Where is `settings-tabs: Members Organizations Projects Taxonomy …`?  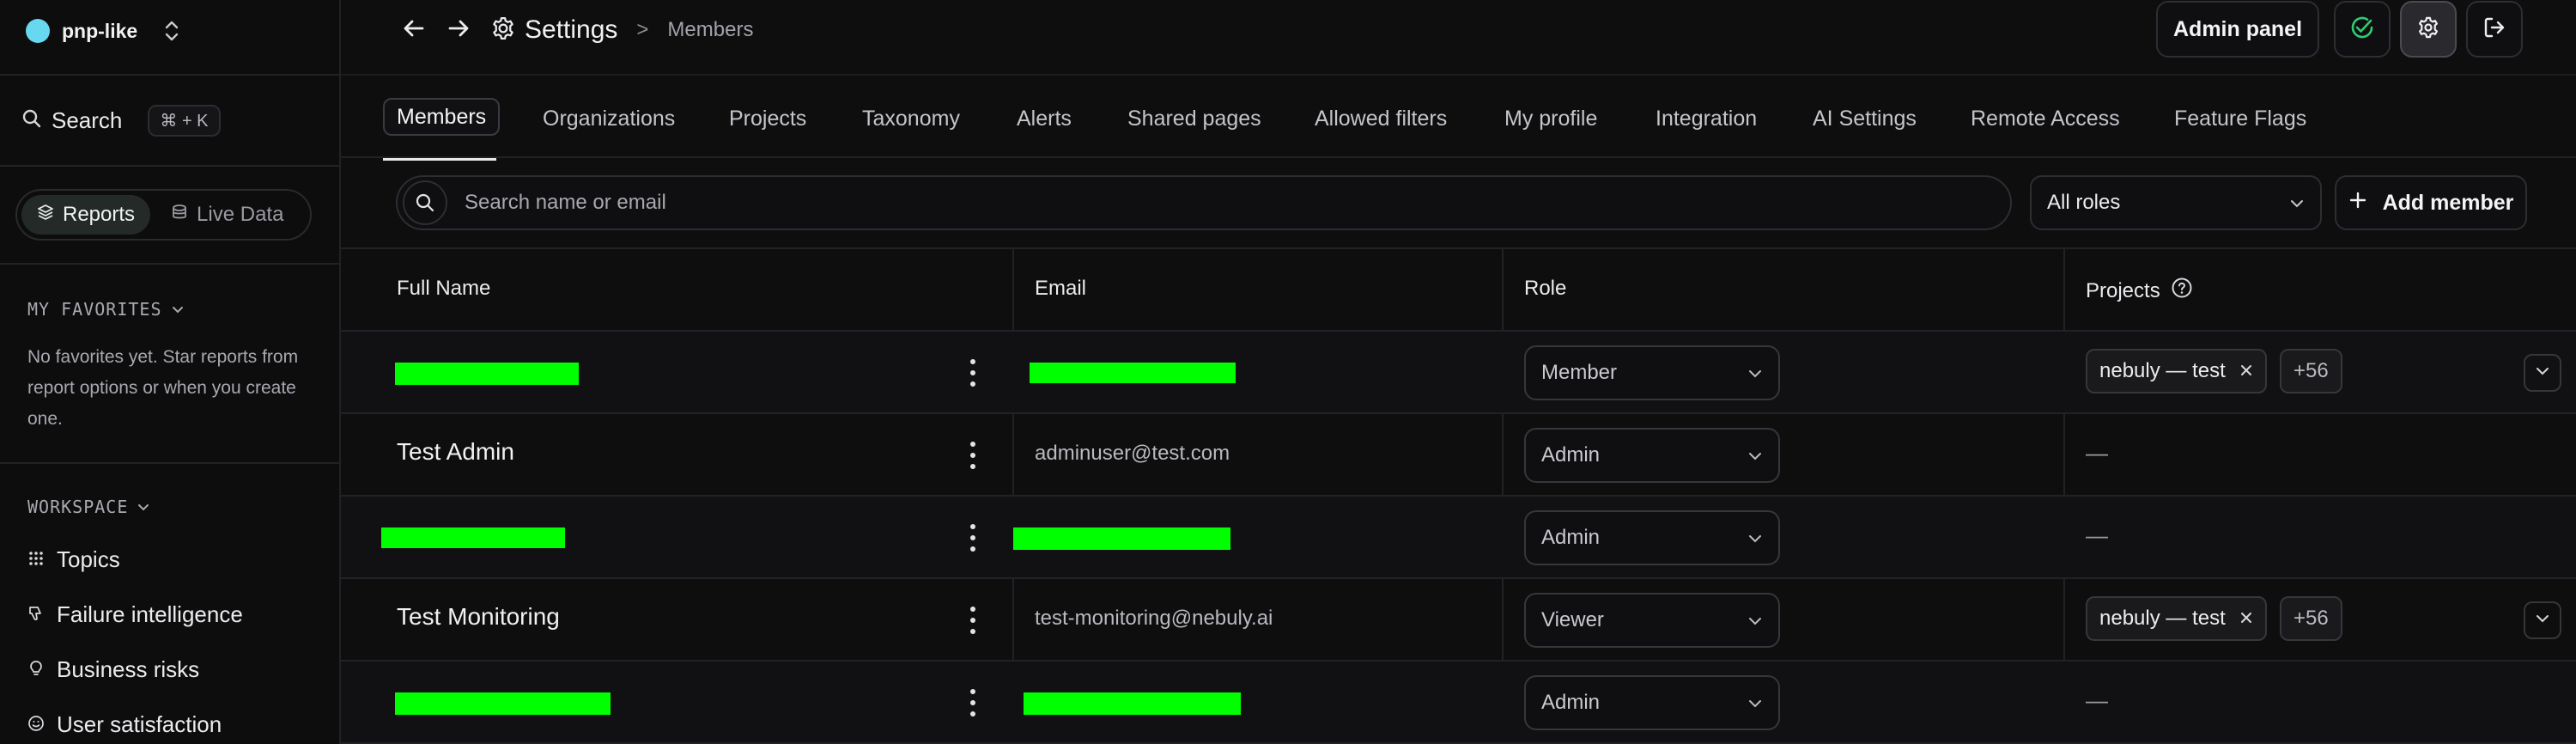 settings-tabs: Members Organizations Projects Taxonomy … is located at coordinates (1459, 118).